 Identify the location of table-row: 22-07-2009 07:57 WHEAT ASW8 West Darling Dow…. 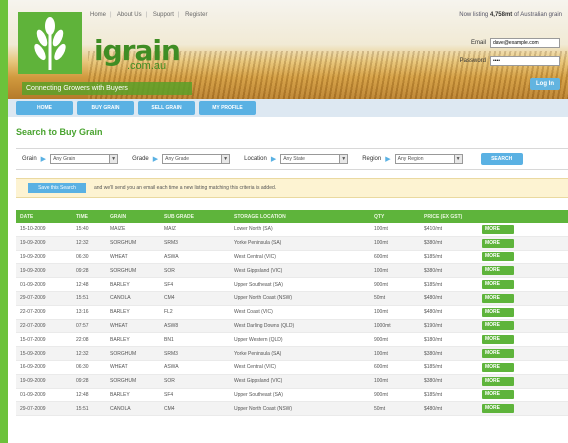
(292, 326).